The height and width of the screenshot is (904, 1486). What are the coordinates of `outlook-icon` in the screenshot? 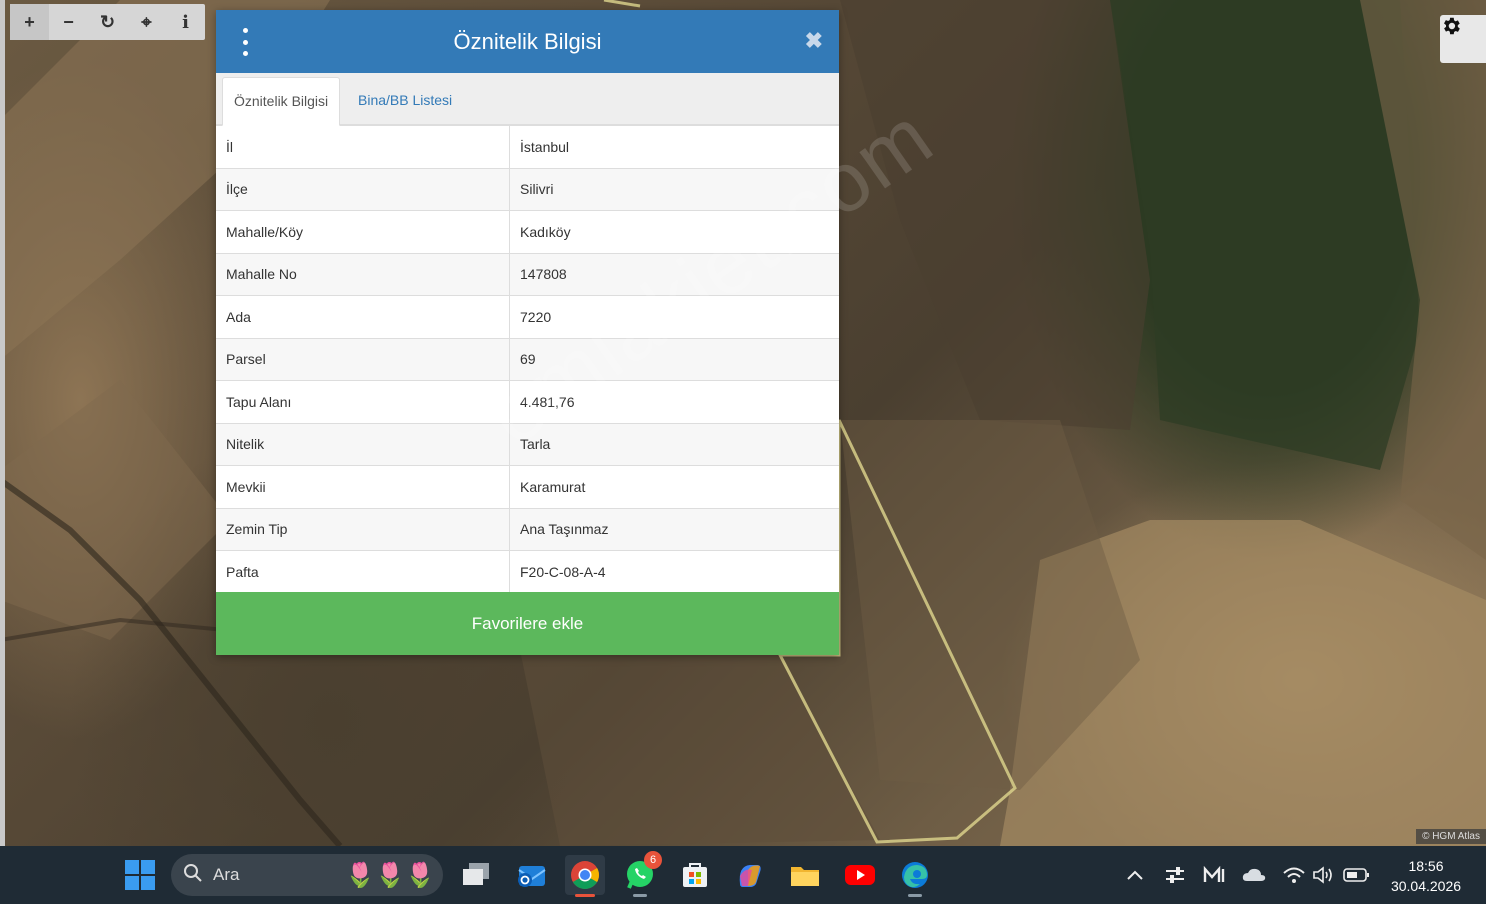 It's located at (532, 876).